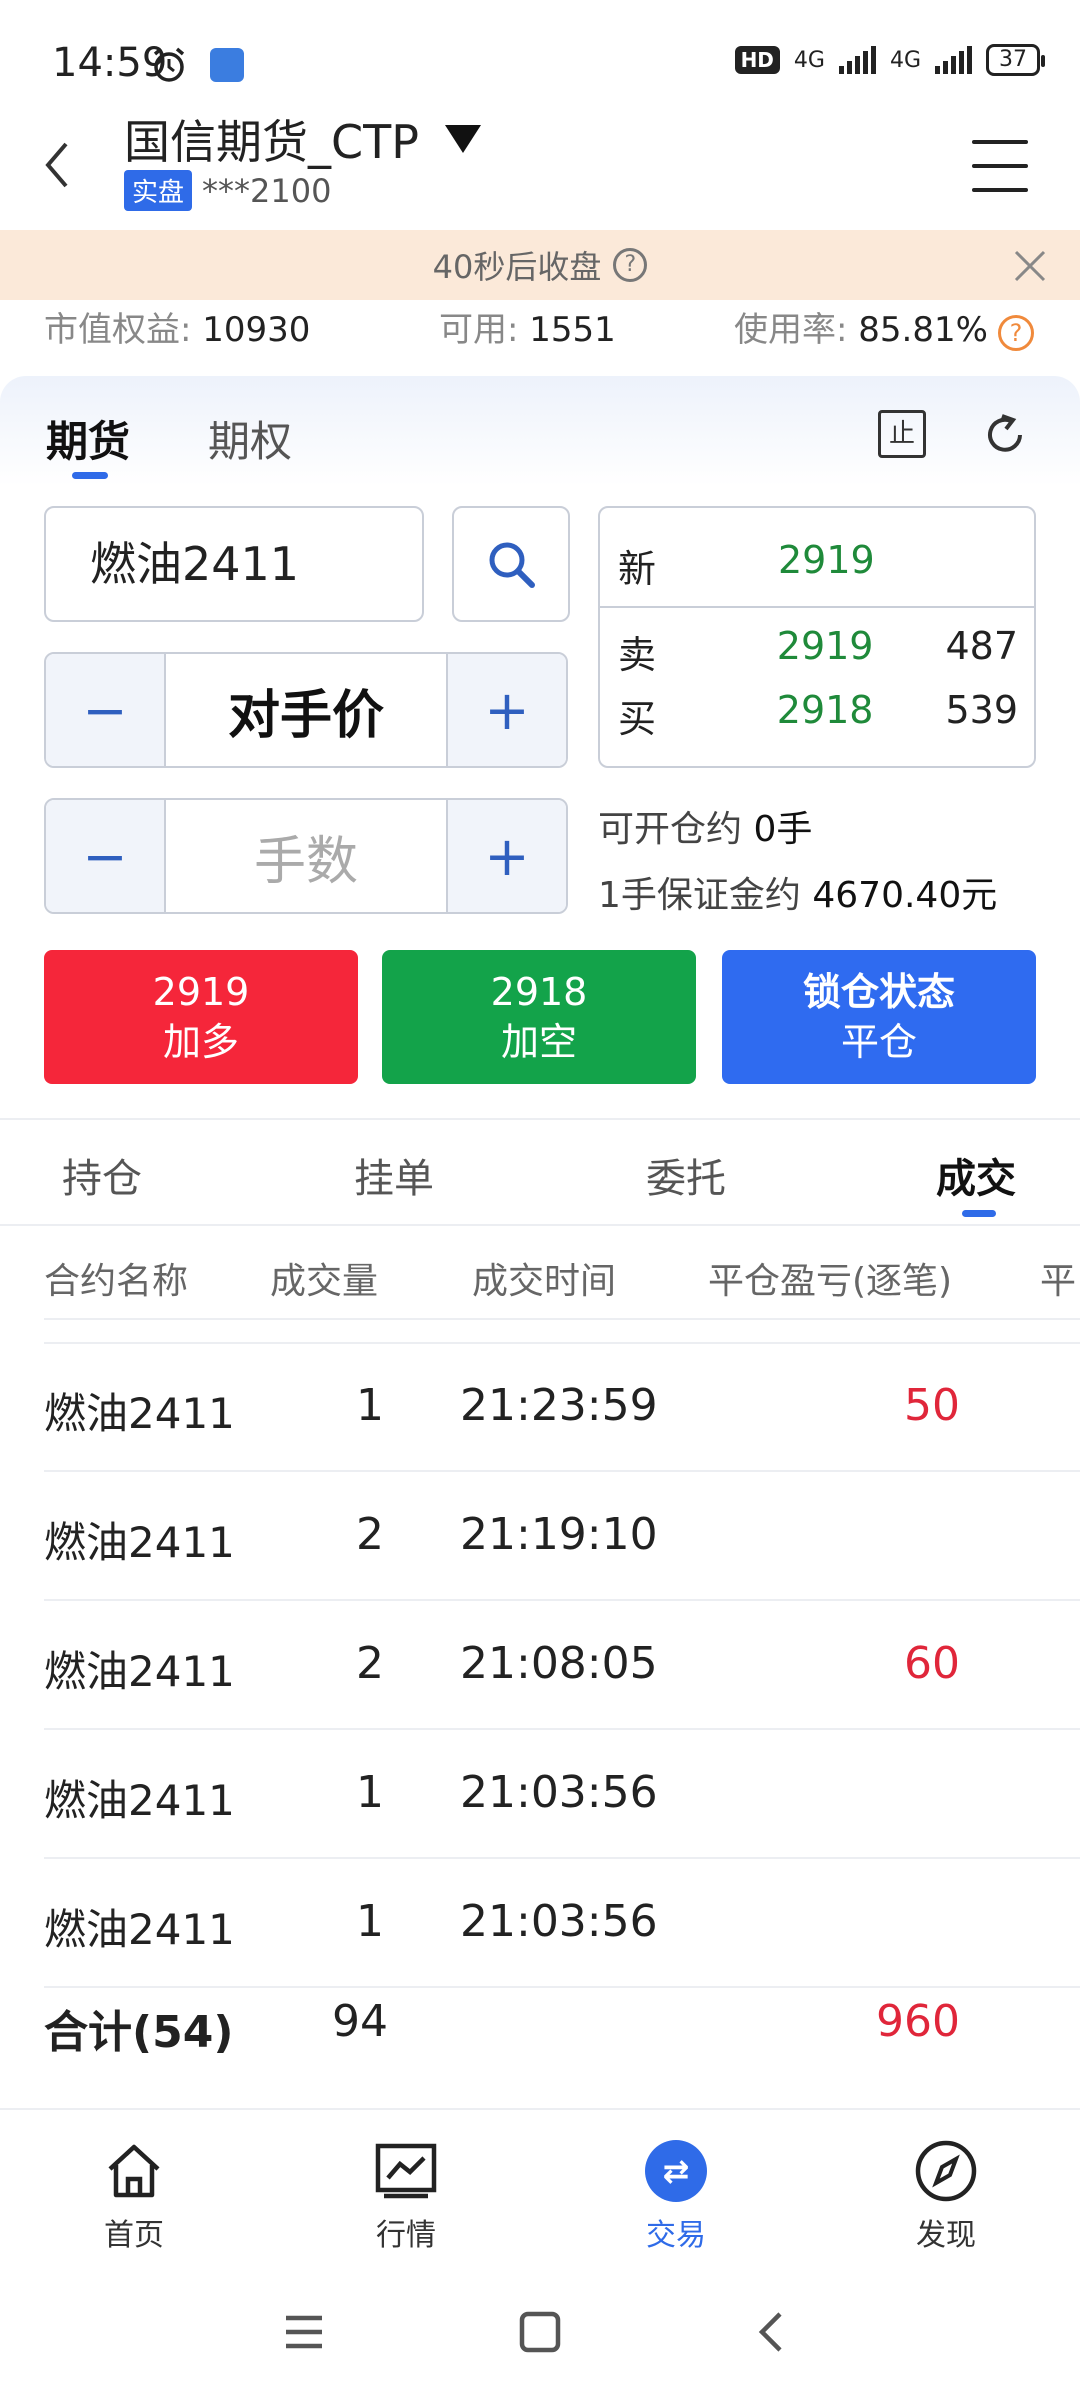  Describe the element at coordinates (1058, 1281) in the screenshot. I see `column-header-overflow: 平` at that location.